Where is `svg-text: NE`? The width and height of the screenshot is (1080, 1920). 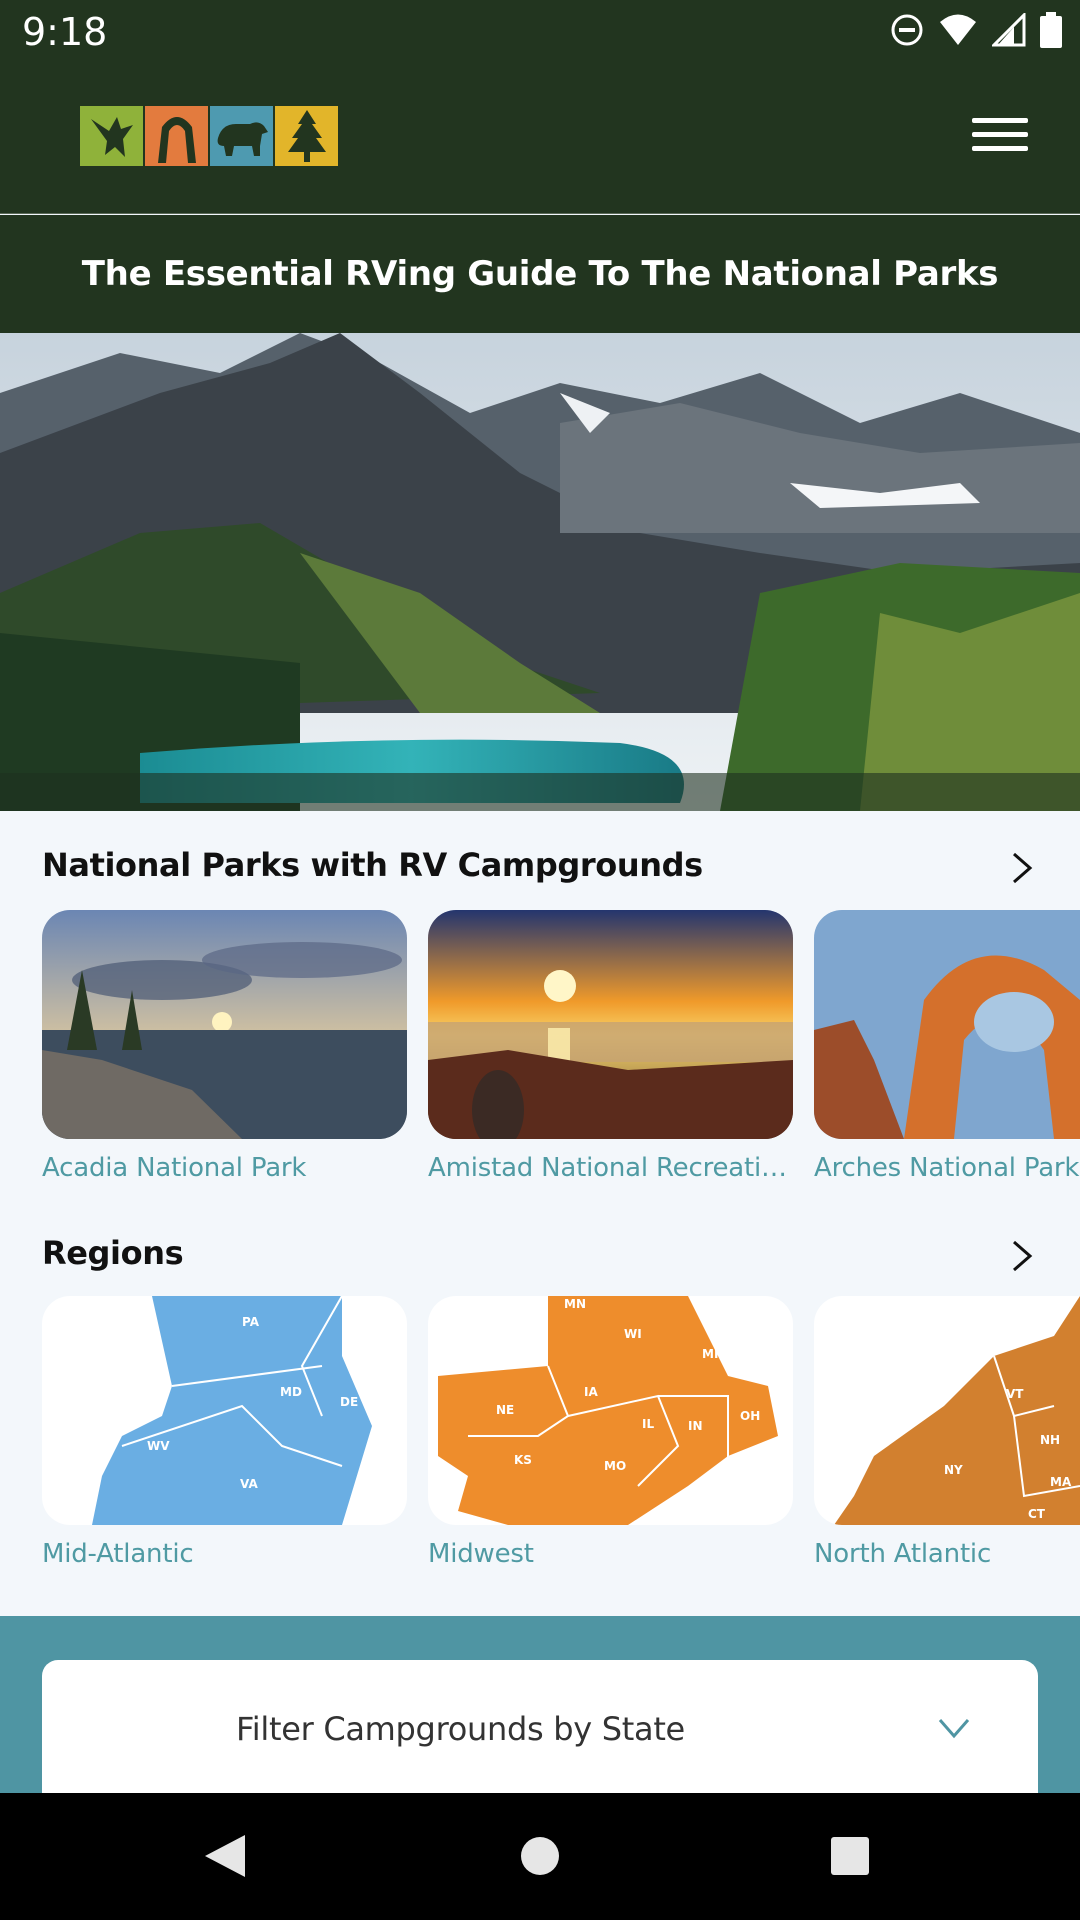 svg-text: NE is located at coordinates (505, 1410).